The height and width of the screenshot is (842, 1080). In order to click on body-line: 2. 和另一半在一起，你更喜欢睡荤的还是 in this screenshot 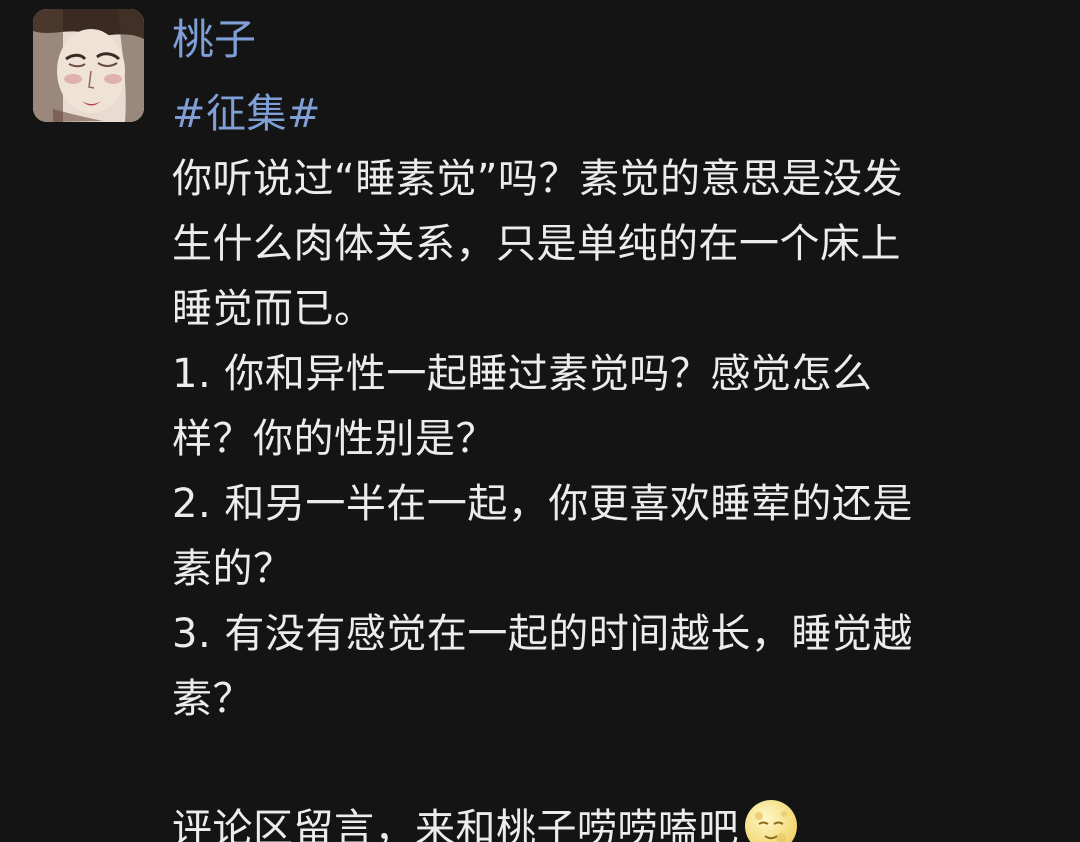, I will do `click(542, 504)`.